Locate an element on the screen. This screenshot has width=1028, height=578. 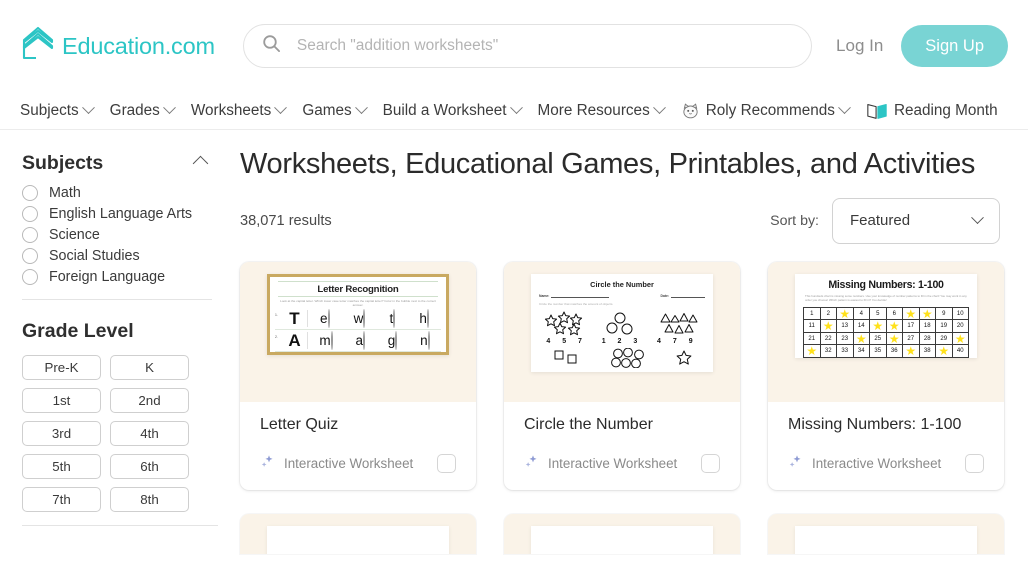
roly-mascot-icon is located at coordinates (690, 110).